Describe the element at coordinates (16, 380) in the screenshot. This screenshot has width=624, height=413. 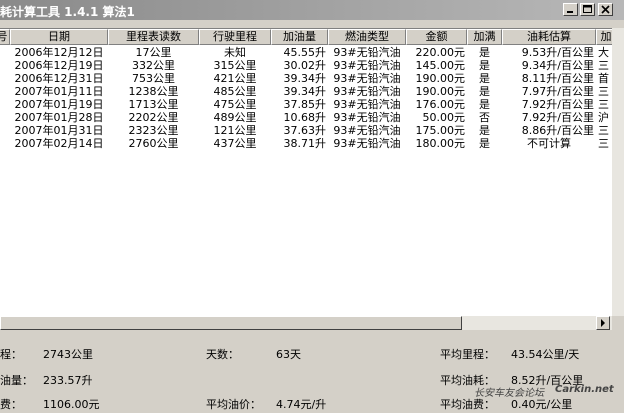
I see `total-fuel-label: 油量：` at that location.